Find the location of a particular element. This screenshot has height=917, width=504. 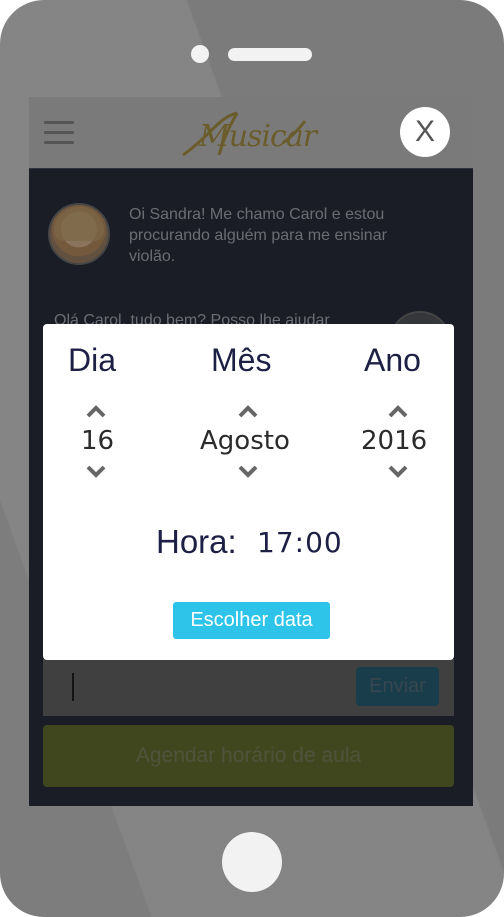

month-down-chevron-icon is located at coordinates (248, 472).